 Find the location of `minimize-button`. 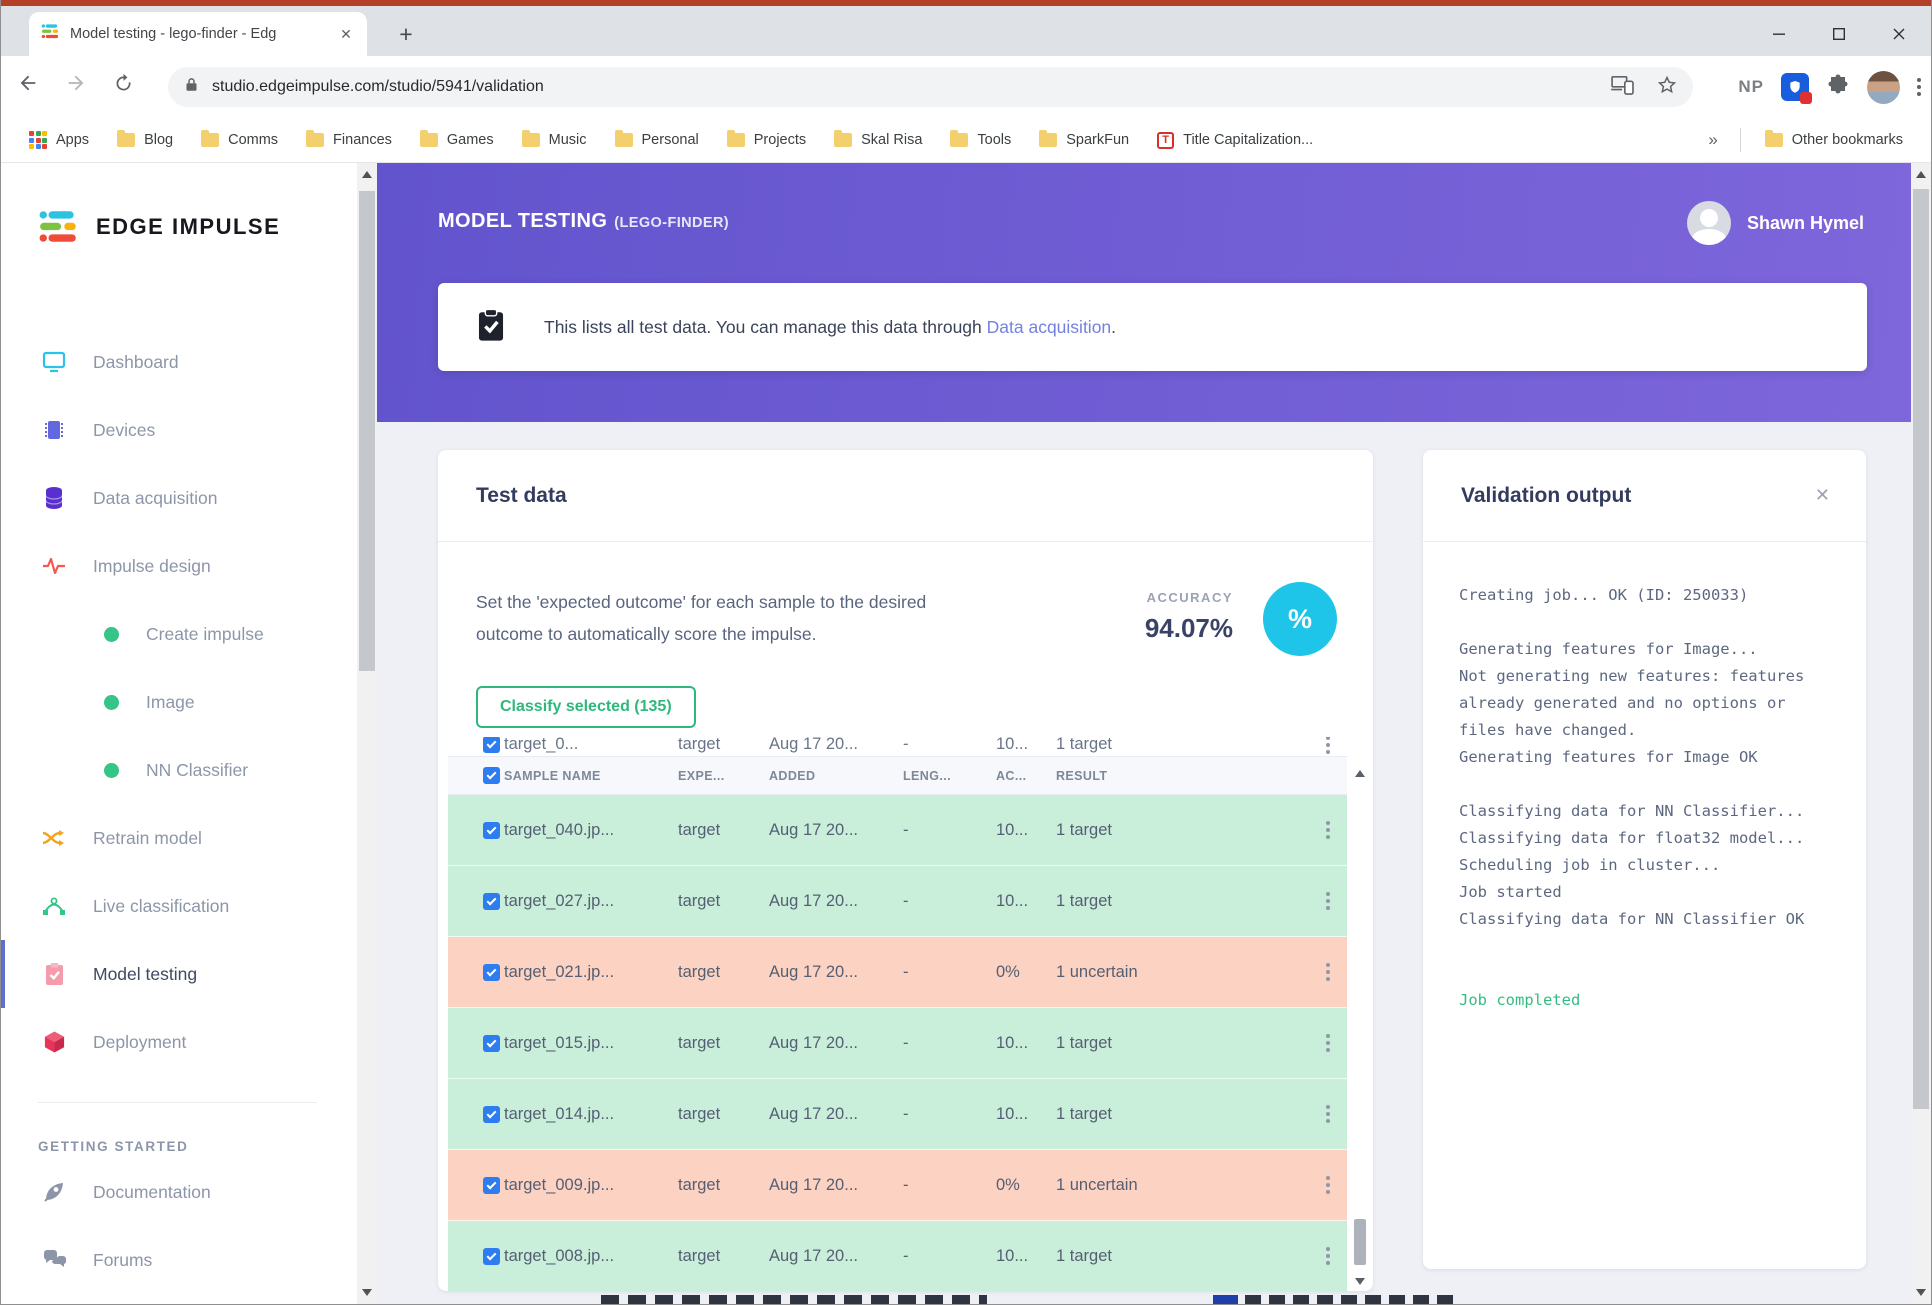

minimize-button is located at coordinates (1779, 34).